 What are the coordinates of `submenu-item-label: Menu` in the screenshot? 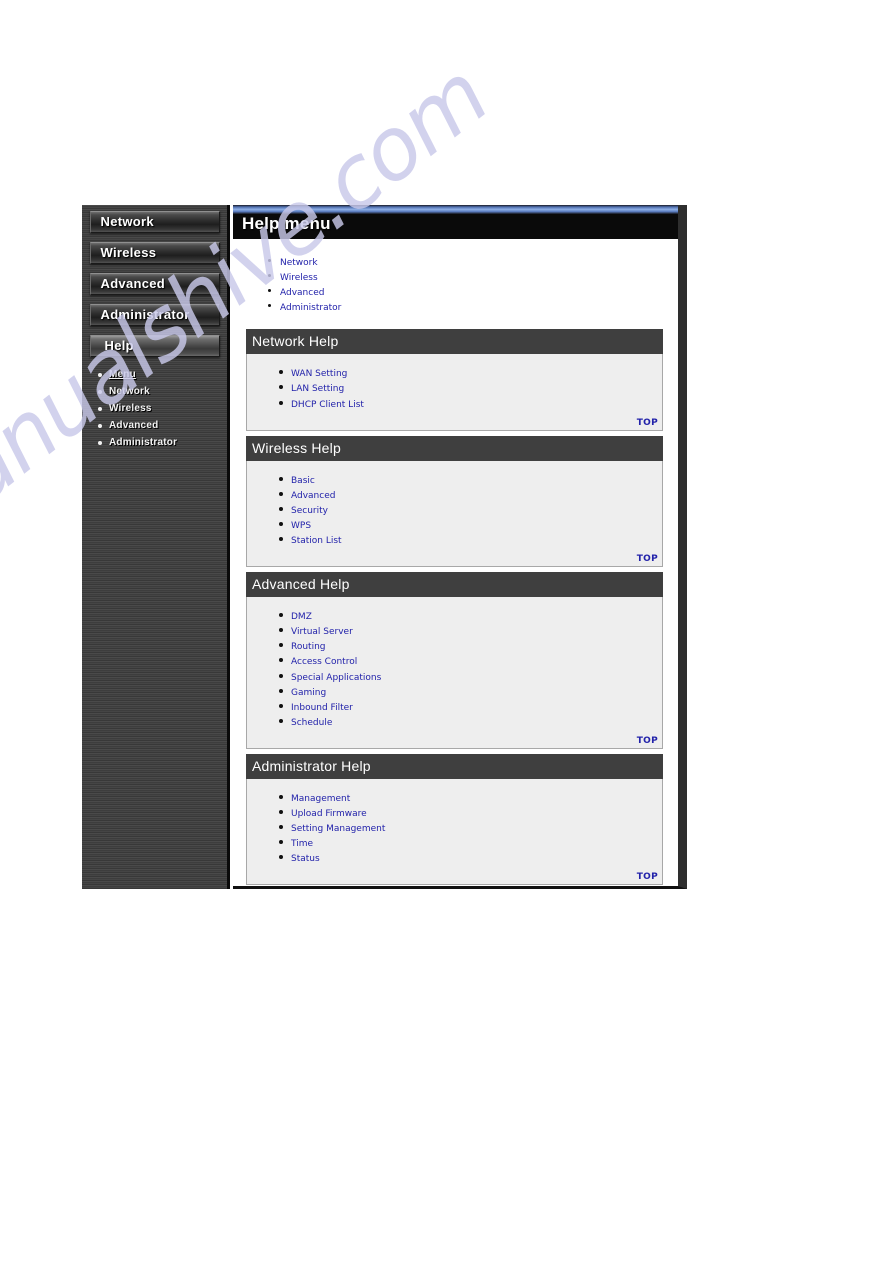 It's located at (122, 374).